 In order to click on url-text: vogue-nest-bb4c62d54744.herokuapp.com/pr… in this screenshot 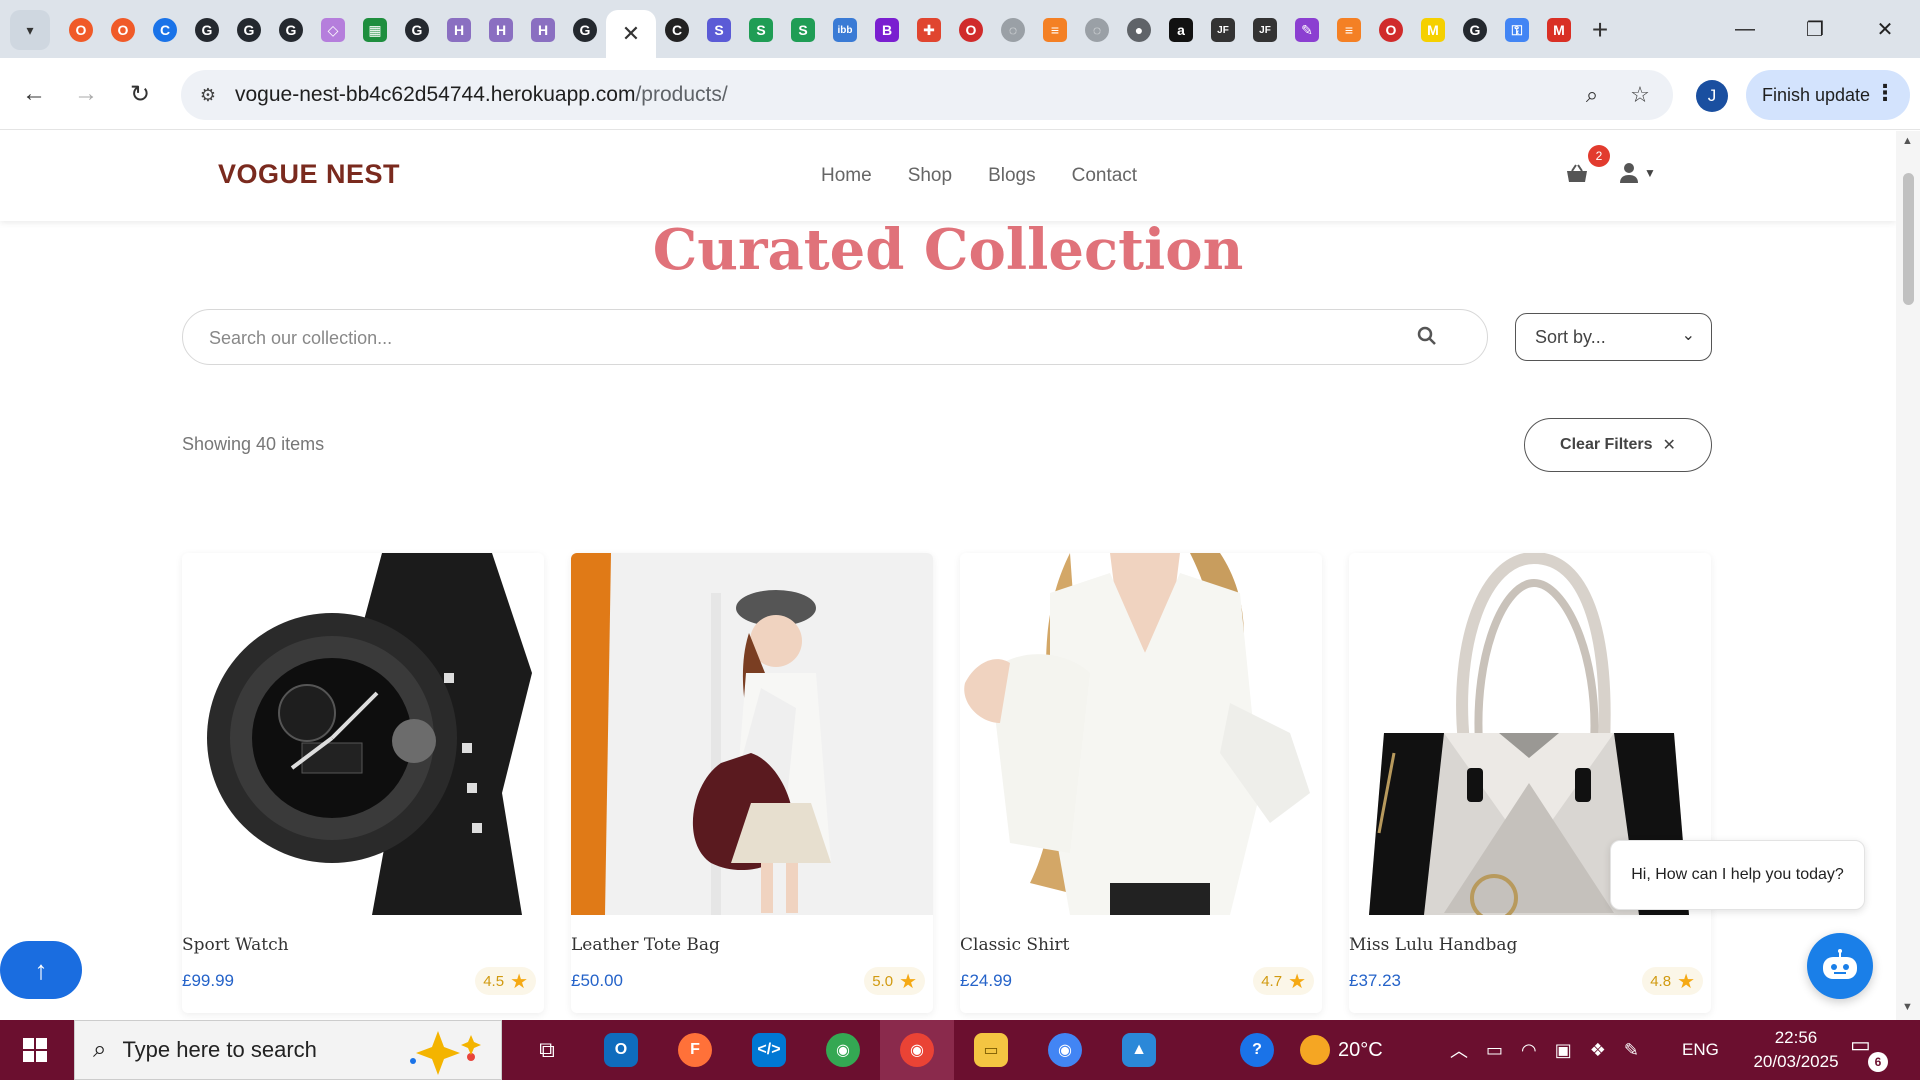, I will do `click(481, 95)`.